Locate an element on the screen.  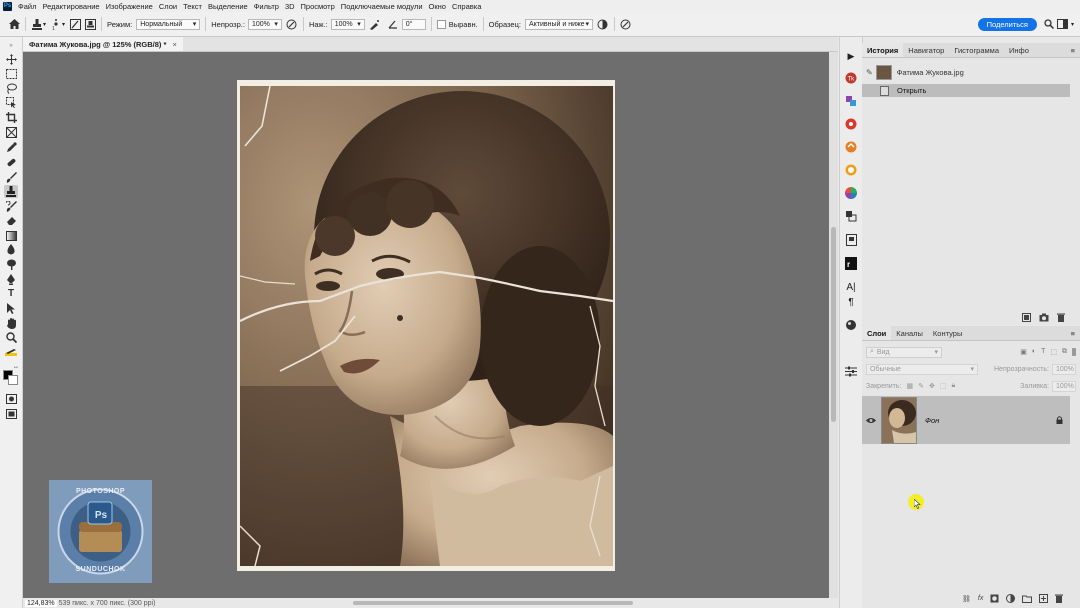
menu-layers: Слои is located at coordinates (168, 6).